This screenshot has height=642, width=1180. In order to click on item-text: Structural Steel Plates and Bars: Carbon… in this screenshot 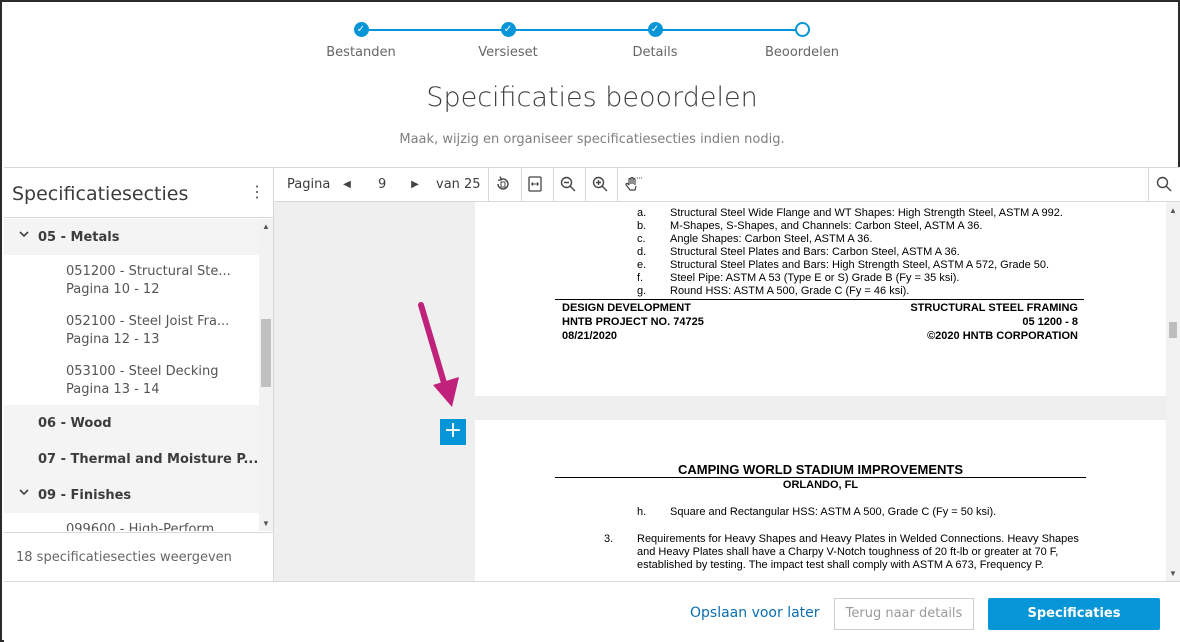, I will do `click(815, 252)`.